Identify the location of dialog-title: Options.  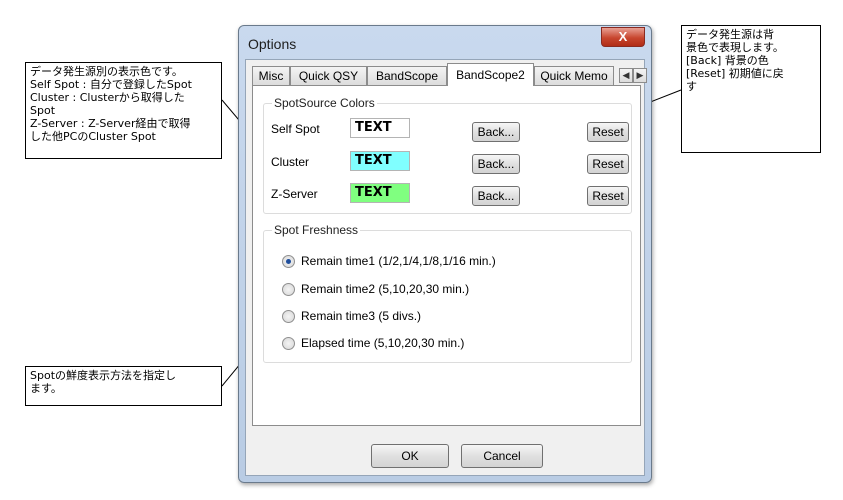
(272, 44).